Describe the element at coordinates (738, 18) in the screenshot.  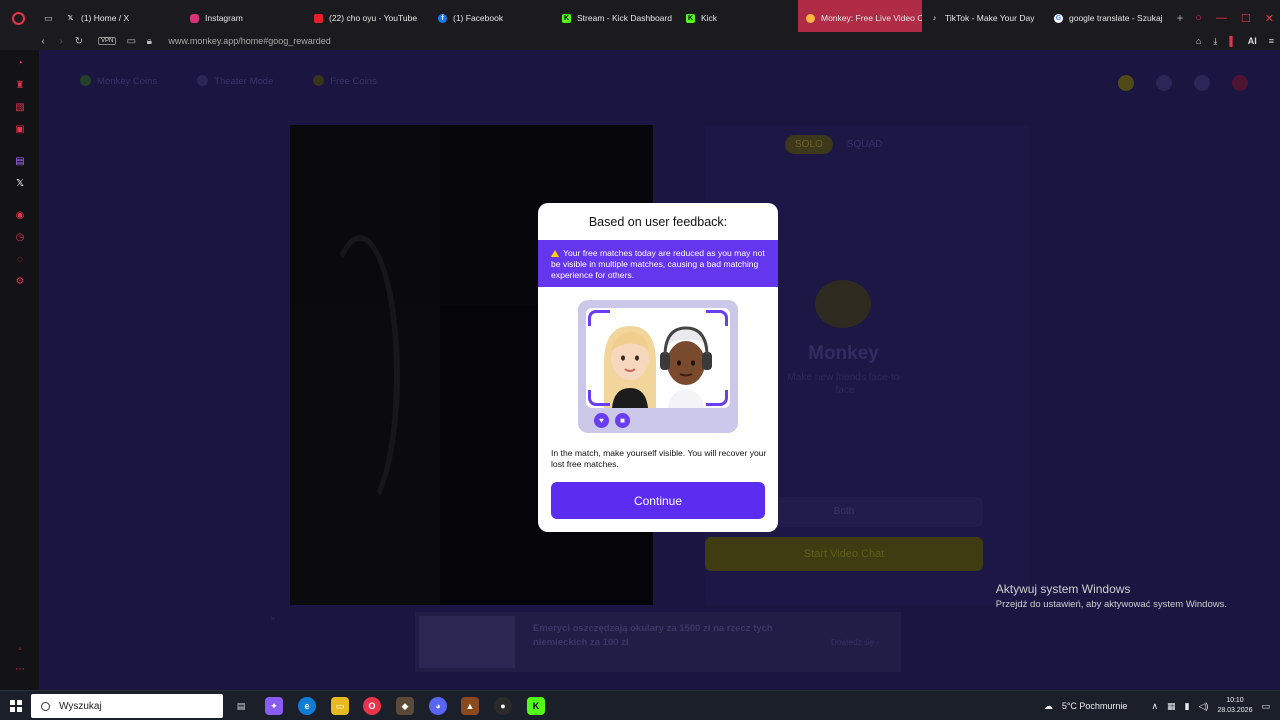
I see `tab-kick: K Kick` at that location.